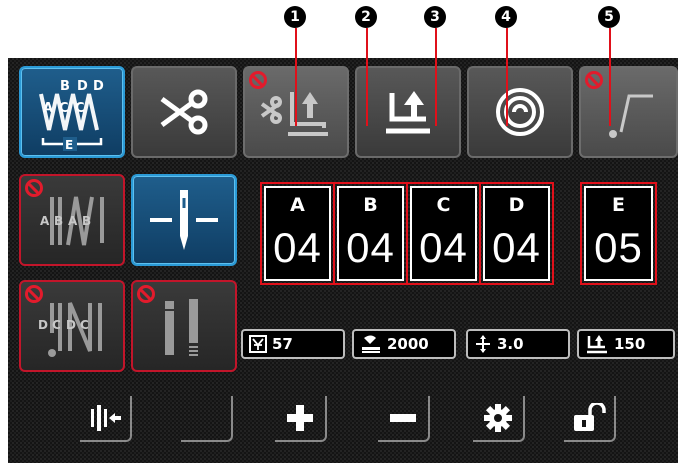 The image size is (678, 463). I want to click on lock-button, so click(590, 419).